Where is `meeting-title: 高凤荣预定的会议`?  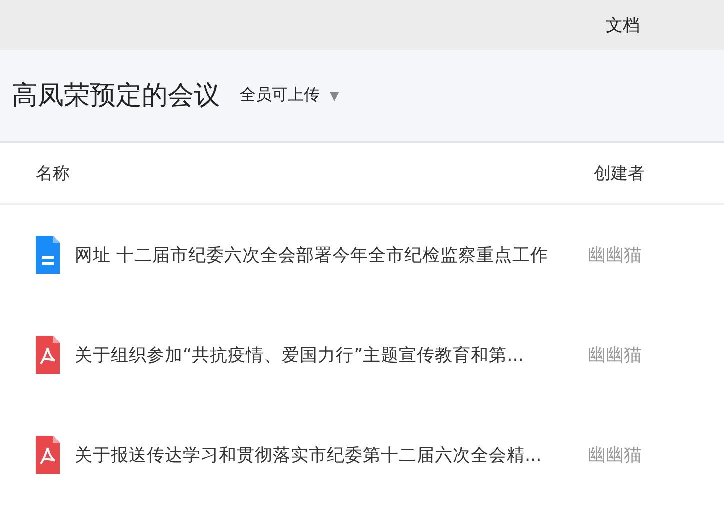 meeting-title: 高凤荣预定的会议 is located at coordinates (116, 96).